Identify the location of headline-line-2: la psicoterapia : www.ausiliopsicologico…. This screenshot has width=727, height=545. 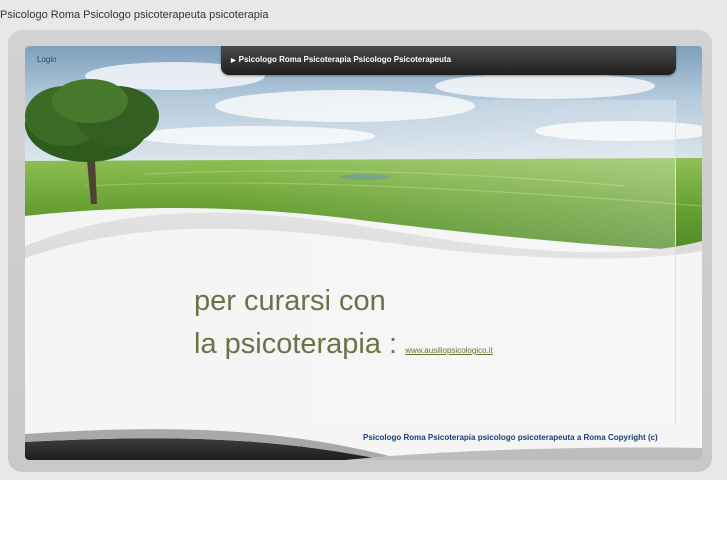
(343, 347).